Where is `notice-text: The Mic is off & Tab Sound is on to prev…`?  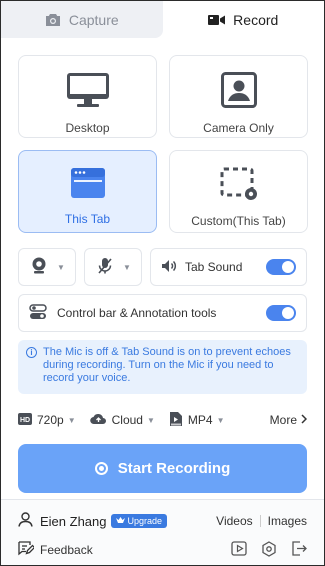 notice-text: The Mic is off & Tab Sound is on to prev… is located at coordinates (167, 365).